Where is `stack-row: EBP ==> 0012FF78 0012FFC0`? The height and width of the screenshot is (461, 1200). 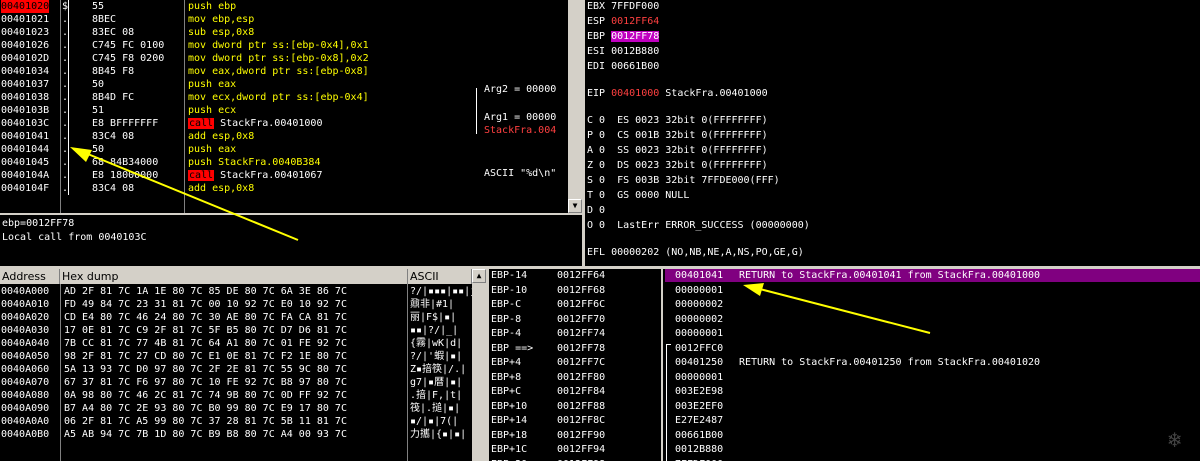
stack-row: EBP ==> 0012FF78 0012FFC0 is located at coordinates (844, 348).